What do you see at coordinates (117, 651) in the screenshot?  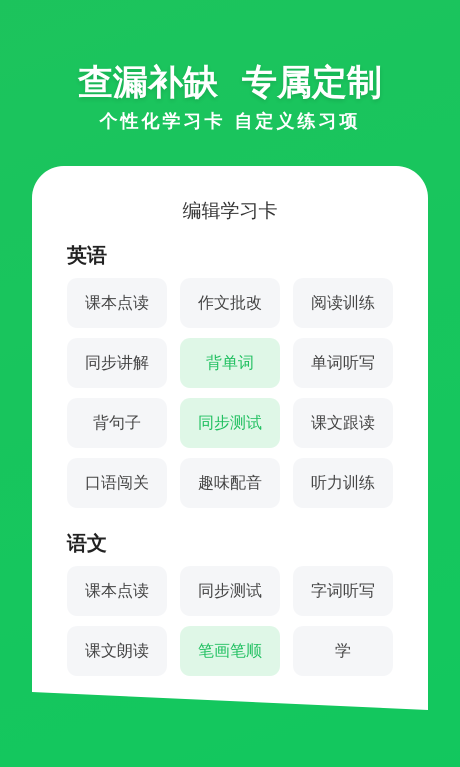 I see `practice-option: 课文朗读` at bounding box center [117, 651].